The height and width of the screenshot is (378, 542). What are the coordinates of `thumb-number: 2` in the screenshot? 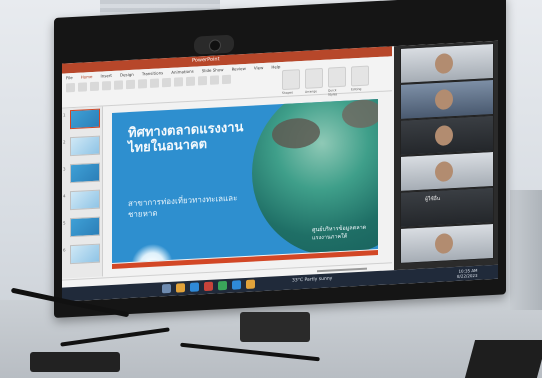 It's located at (64, 142).